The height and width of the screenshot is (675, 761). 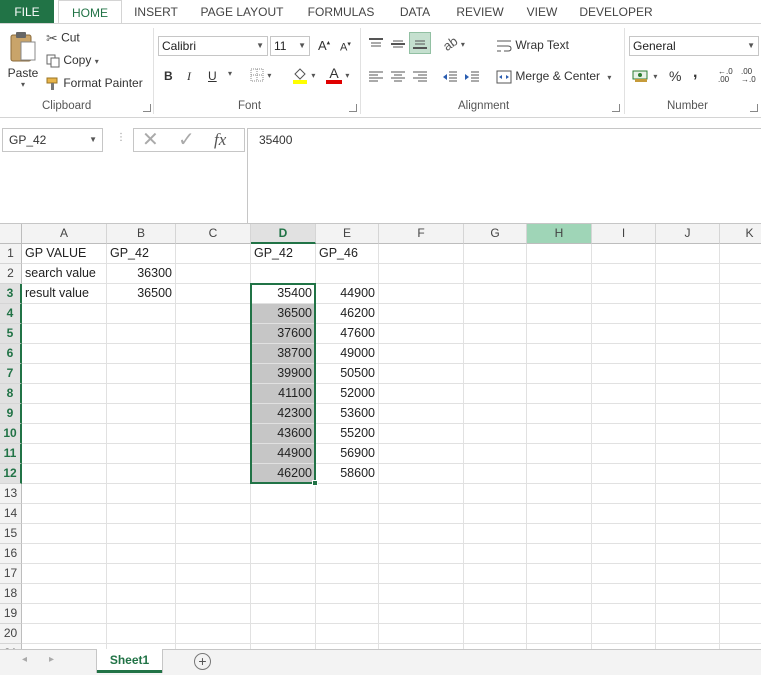 What do you see at coordinates (740, 294) in the screenshot?
I see `cell-k3` at bounding box center [740, 294].